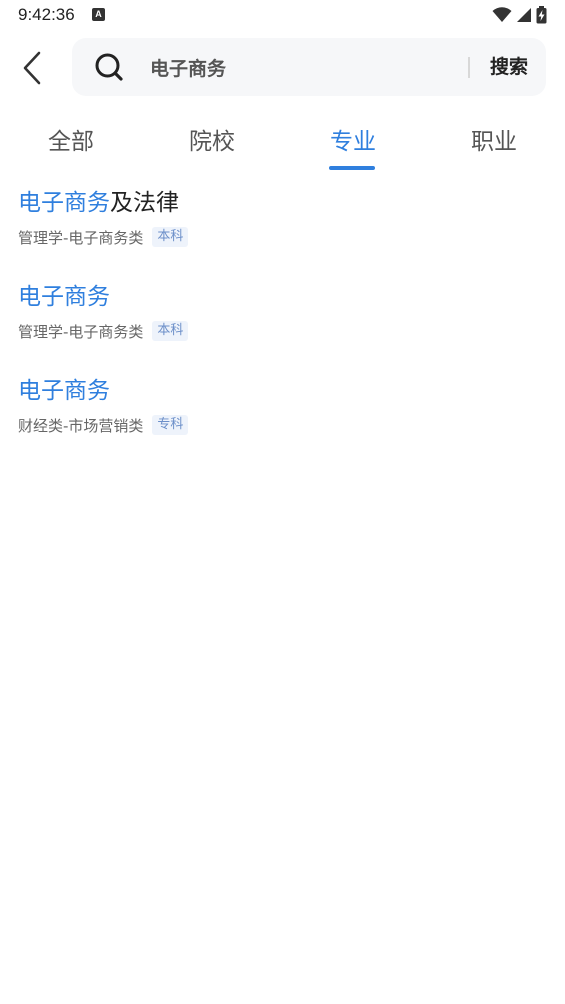 The image size is (565, 1004). Describe the element at coordinates (282, 15) in the screenshot. I see `status-bar: 9:42:36 A` at that location.